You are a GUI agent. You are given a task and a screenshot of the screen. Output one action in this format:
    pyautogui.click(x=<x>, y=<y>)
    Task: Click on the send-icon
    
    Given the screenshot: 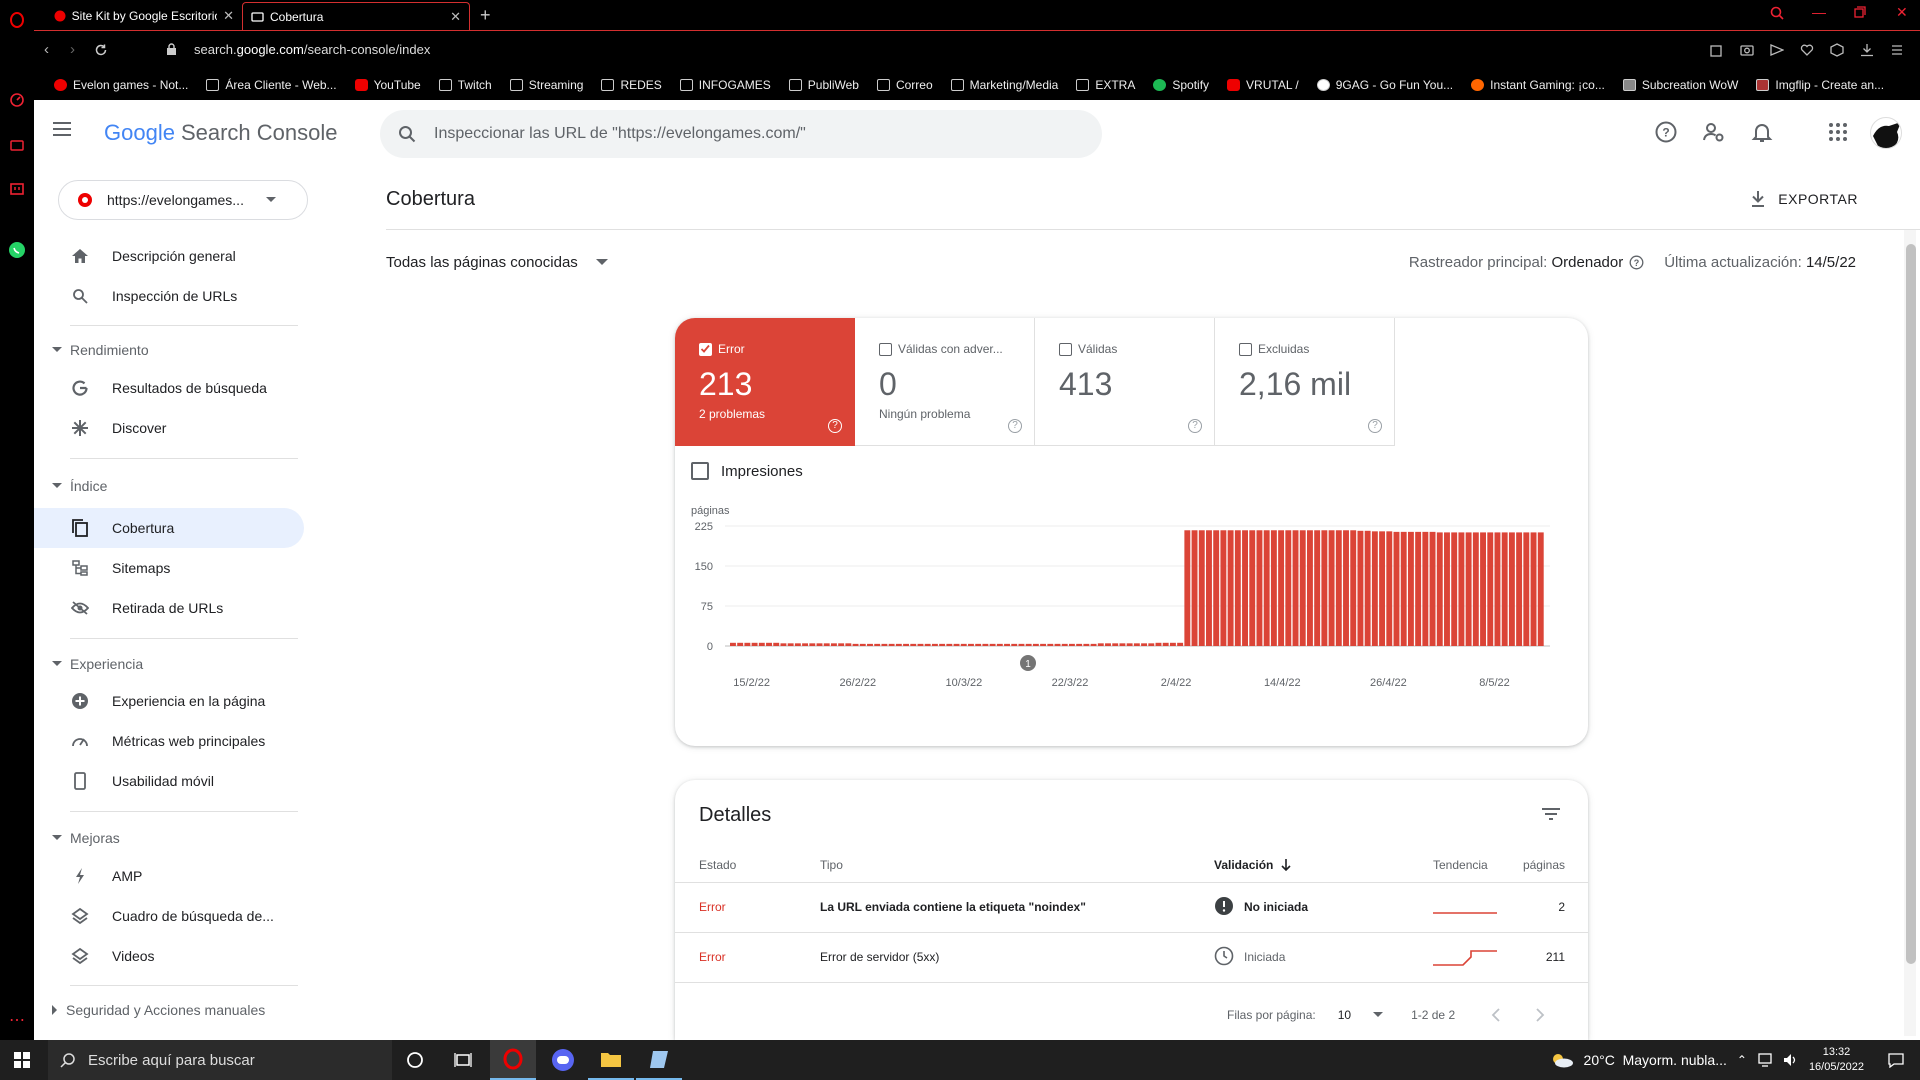 What is the action you would take?
    pyautogui.click(x=1777, y=50)
    